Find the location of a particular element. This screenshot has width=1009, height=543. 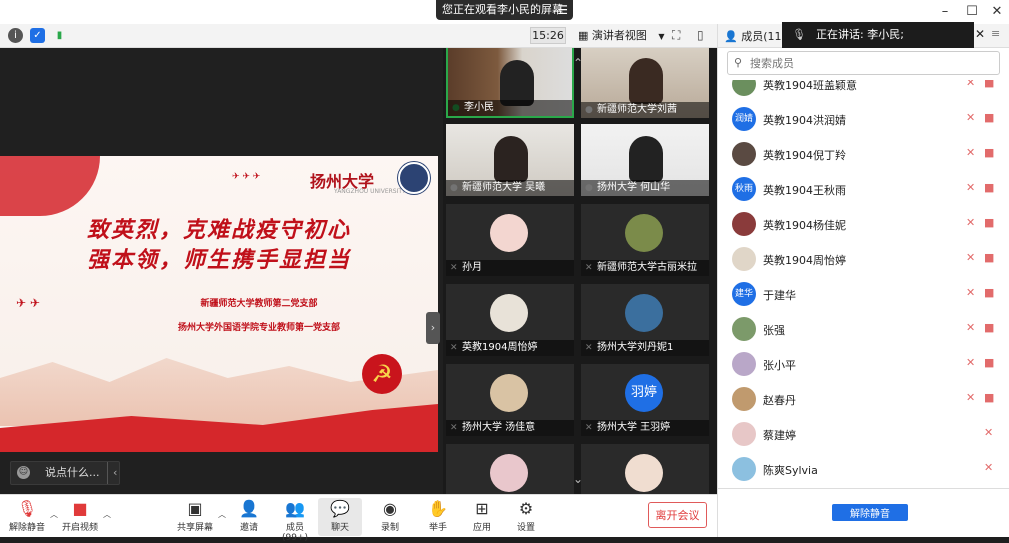

tile-name: 扬州大学 汤佳意 is located at coordinates (510, 428).